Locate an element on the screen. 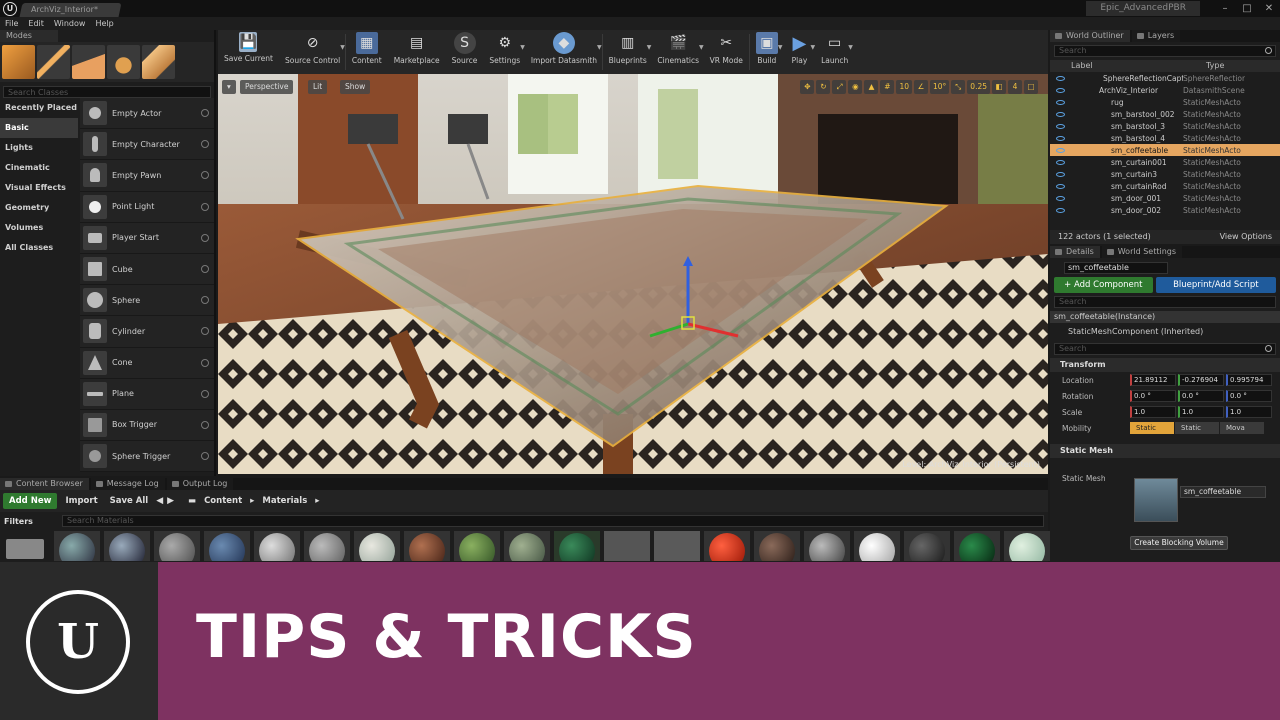 The height and width of the screenshot is (720, 1280). foliage-mode-icon is located at coordinates (123, 62).